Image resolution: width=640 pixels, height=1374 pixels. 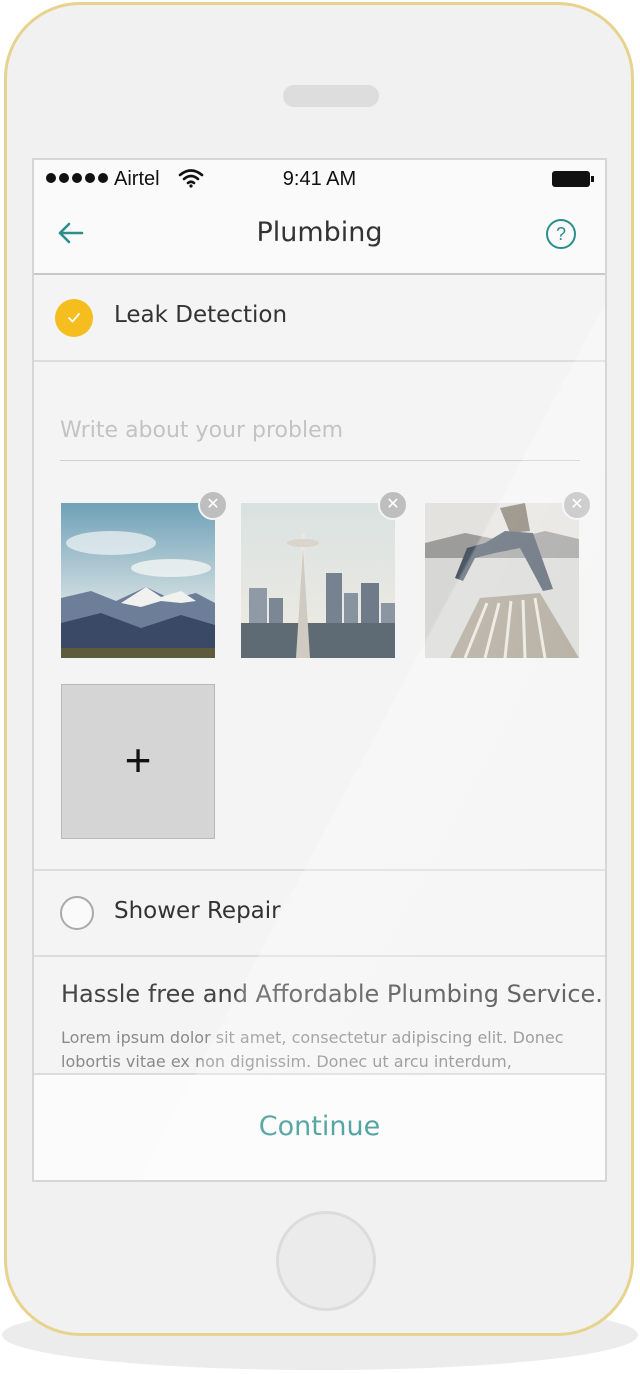 I want to click on jumping-person-photo, so click(x=502, y=581).